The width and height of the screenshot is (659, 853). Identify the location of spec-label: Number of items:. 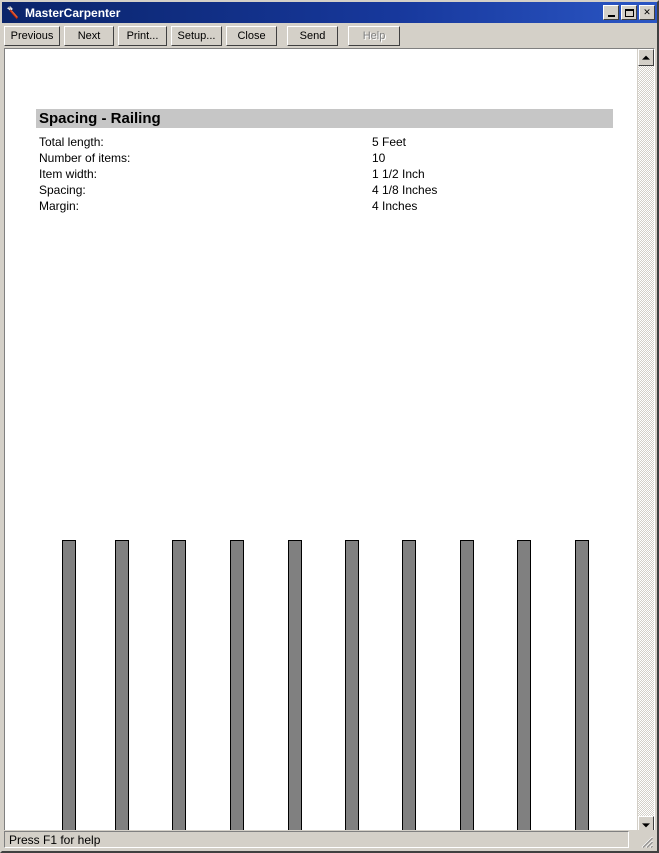
(85, 158).